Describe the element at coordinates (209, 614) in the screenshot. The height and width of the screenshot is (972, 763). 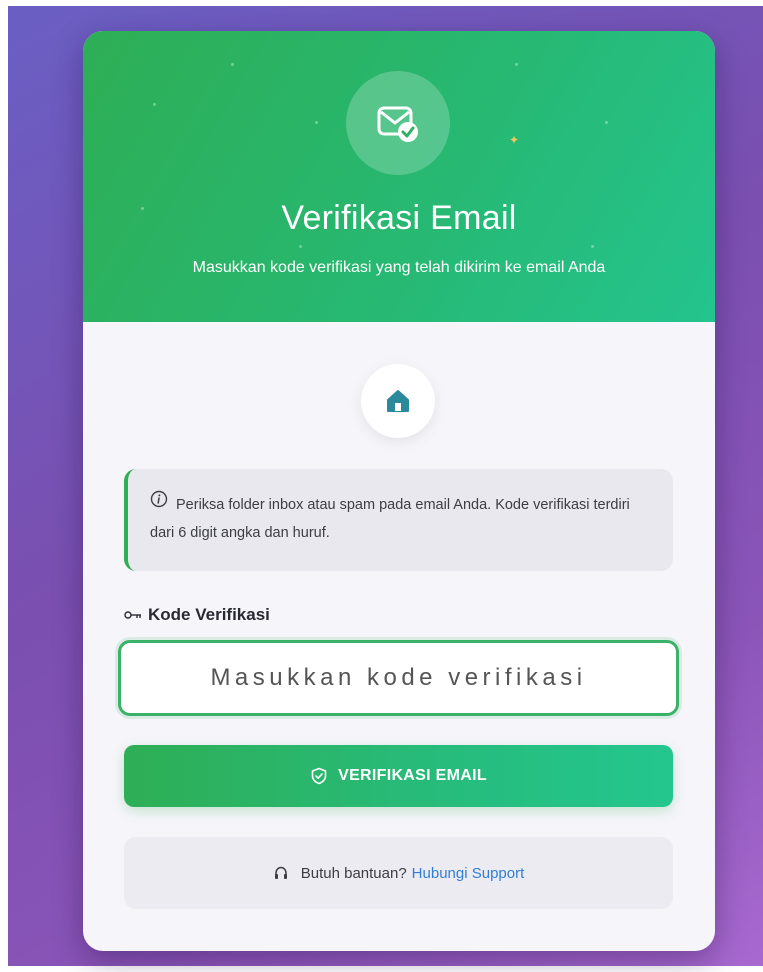
I see `code-field-label-text: Kode Verifikasi` at that location.